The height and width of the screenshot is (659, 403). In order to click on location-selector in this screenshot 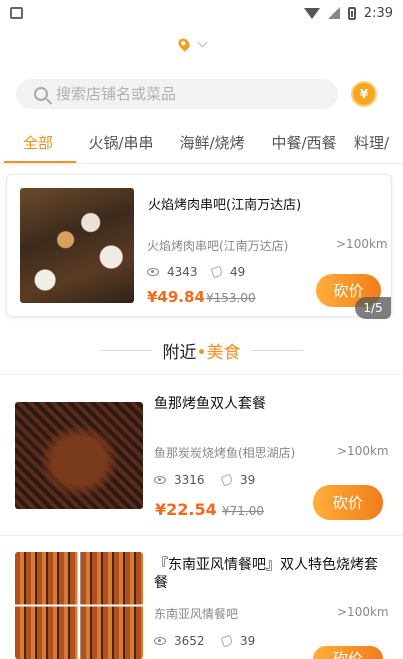, I will do `click(192, 44)`.